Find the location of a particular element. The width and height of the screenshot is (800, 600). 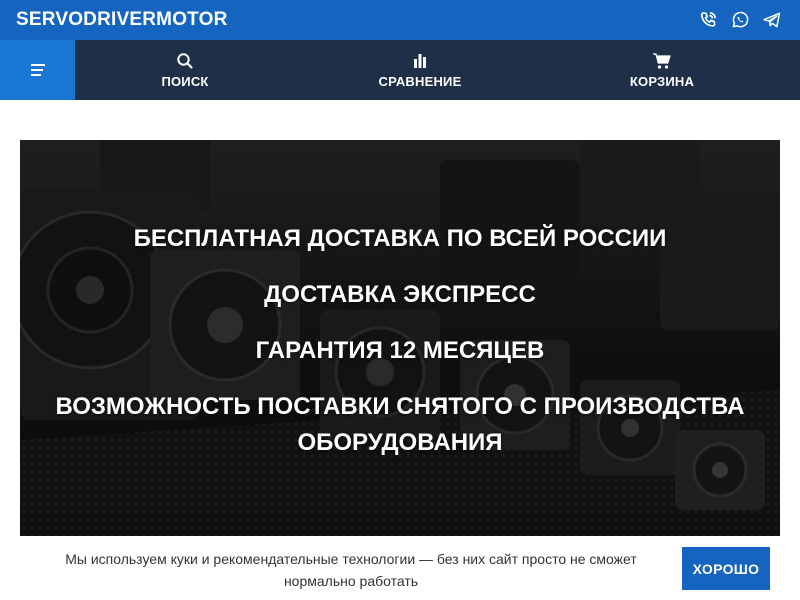

nav-compare: СРАВНЕНИЕ is located at coordinates (420, 70).